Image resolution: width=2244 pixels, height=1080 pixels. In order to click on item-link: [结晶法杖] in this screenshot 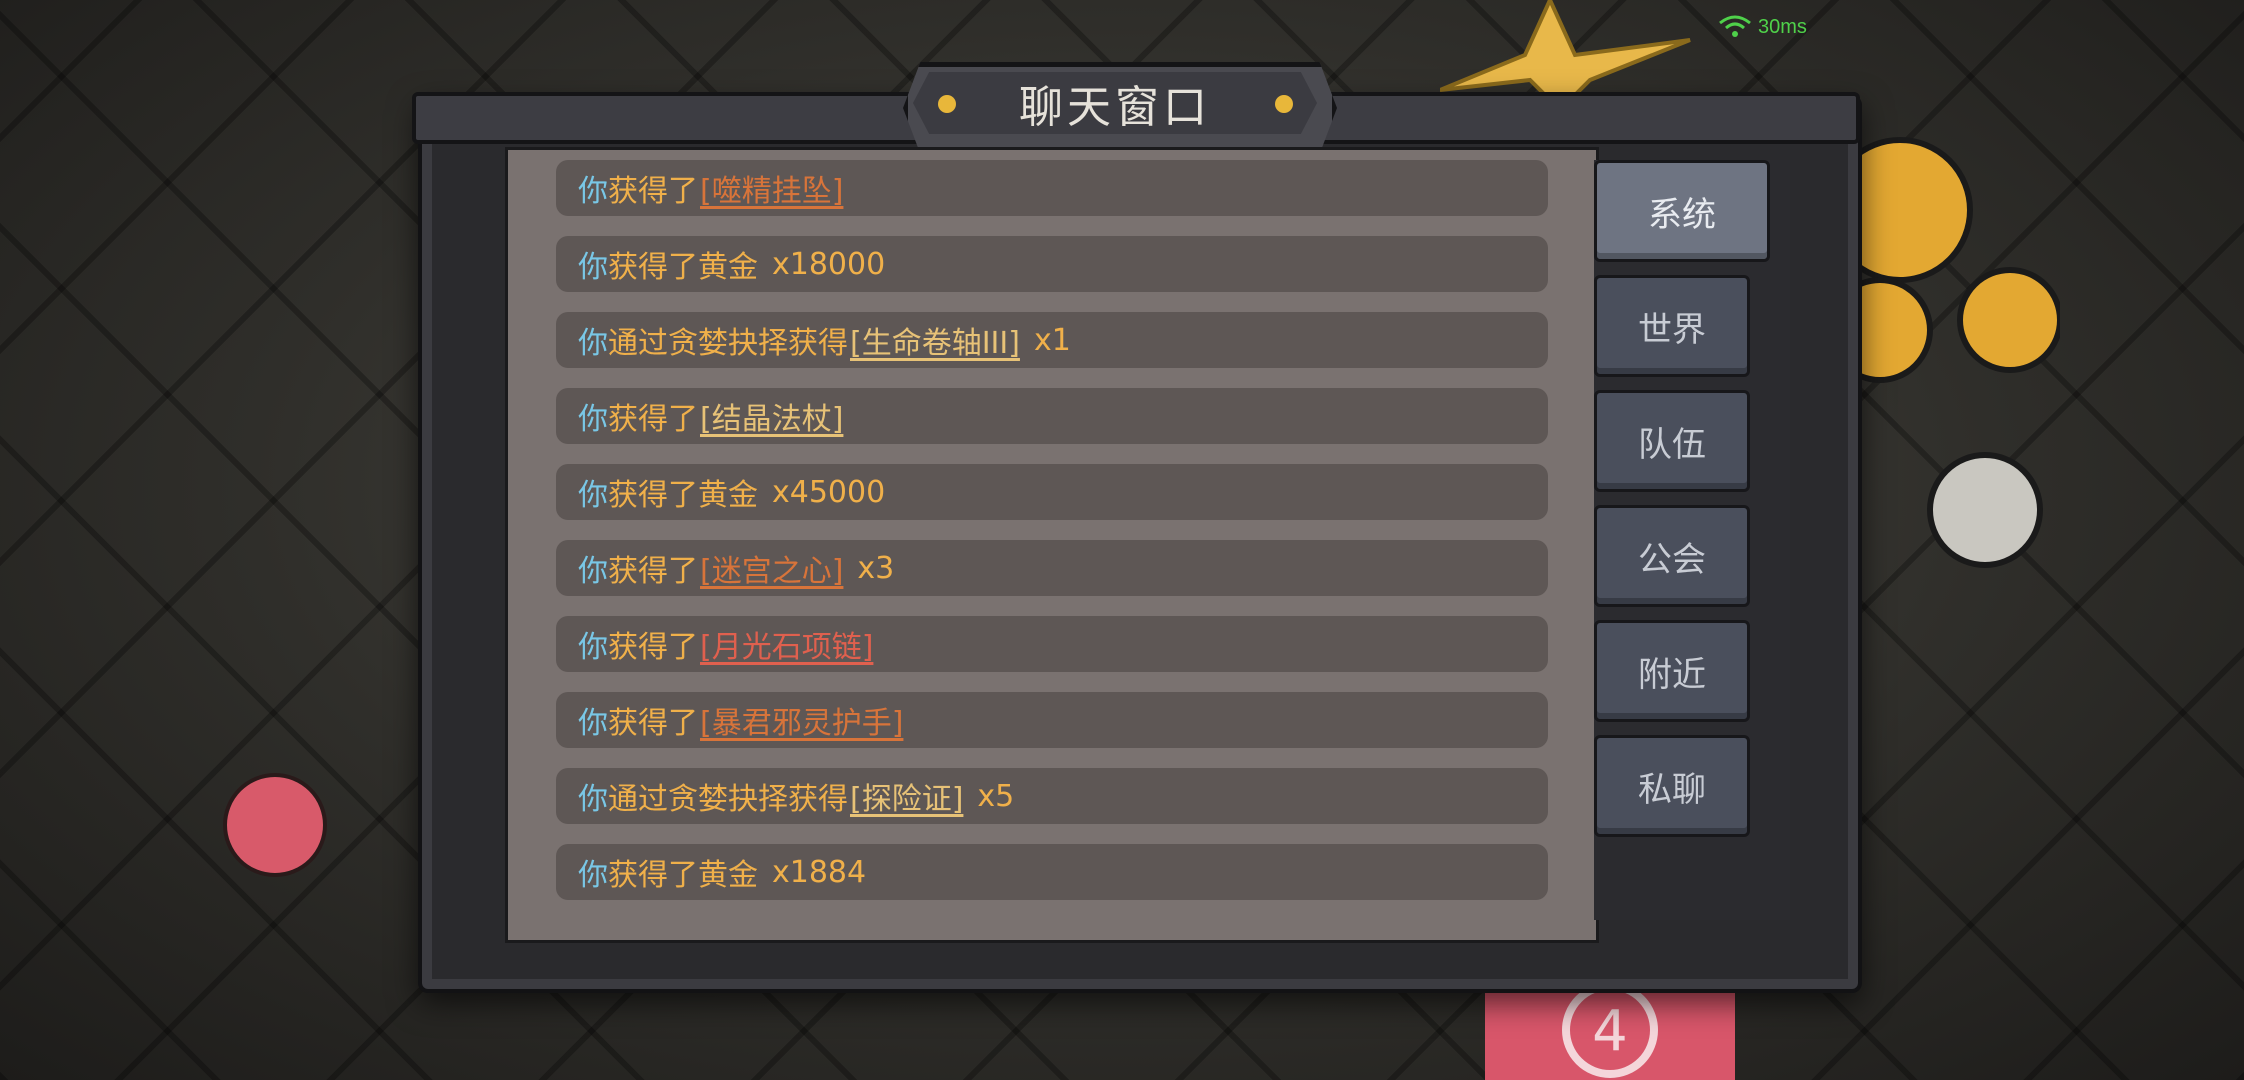, I will do `click(771, 416)`.